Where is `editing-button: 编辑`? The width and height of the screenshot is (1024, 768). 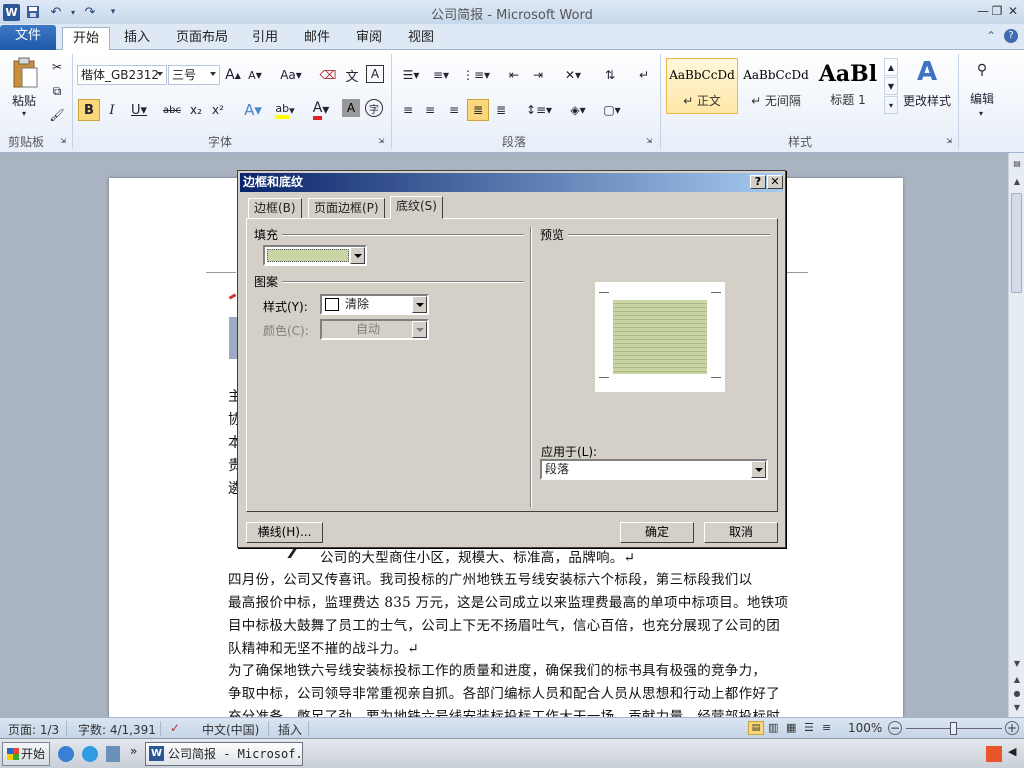 editing-button: 编辑 is located at coordinates (982, 98).